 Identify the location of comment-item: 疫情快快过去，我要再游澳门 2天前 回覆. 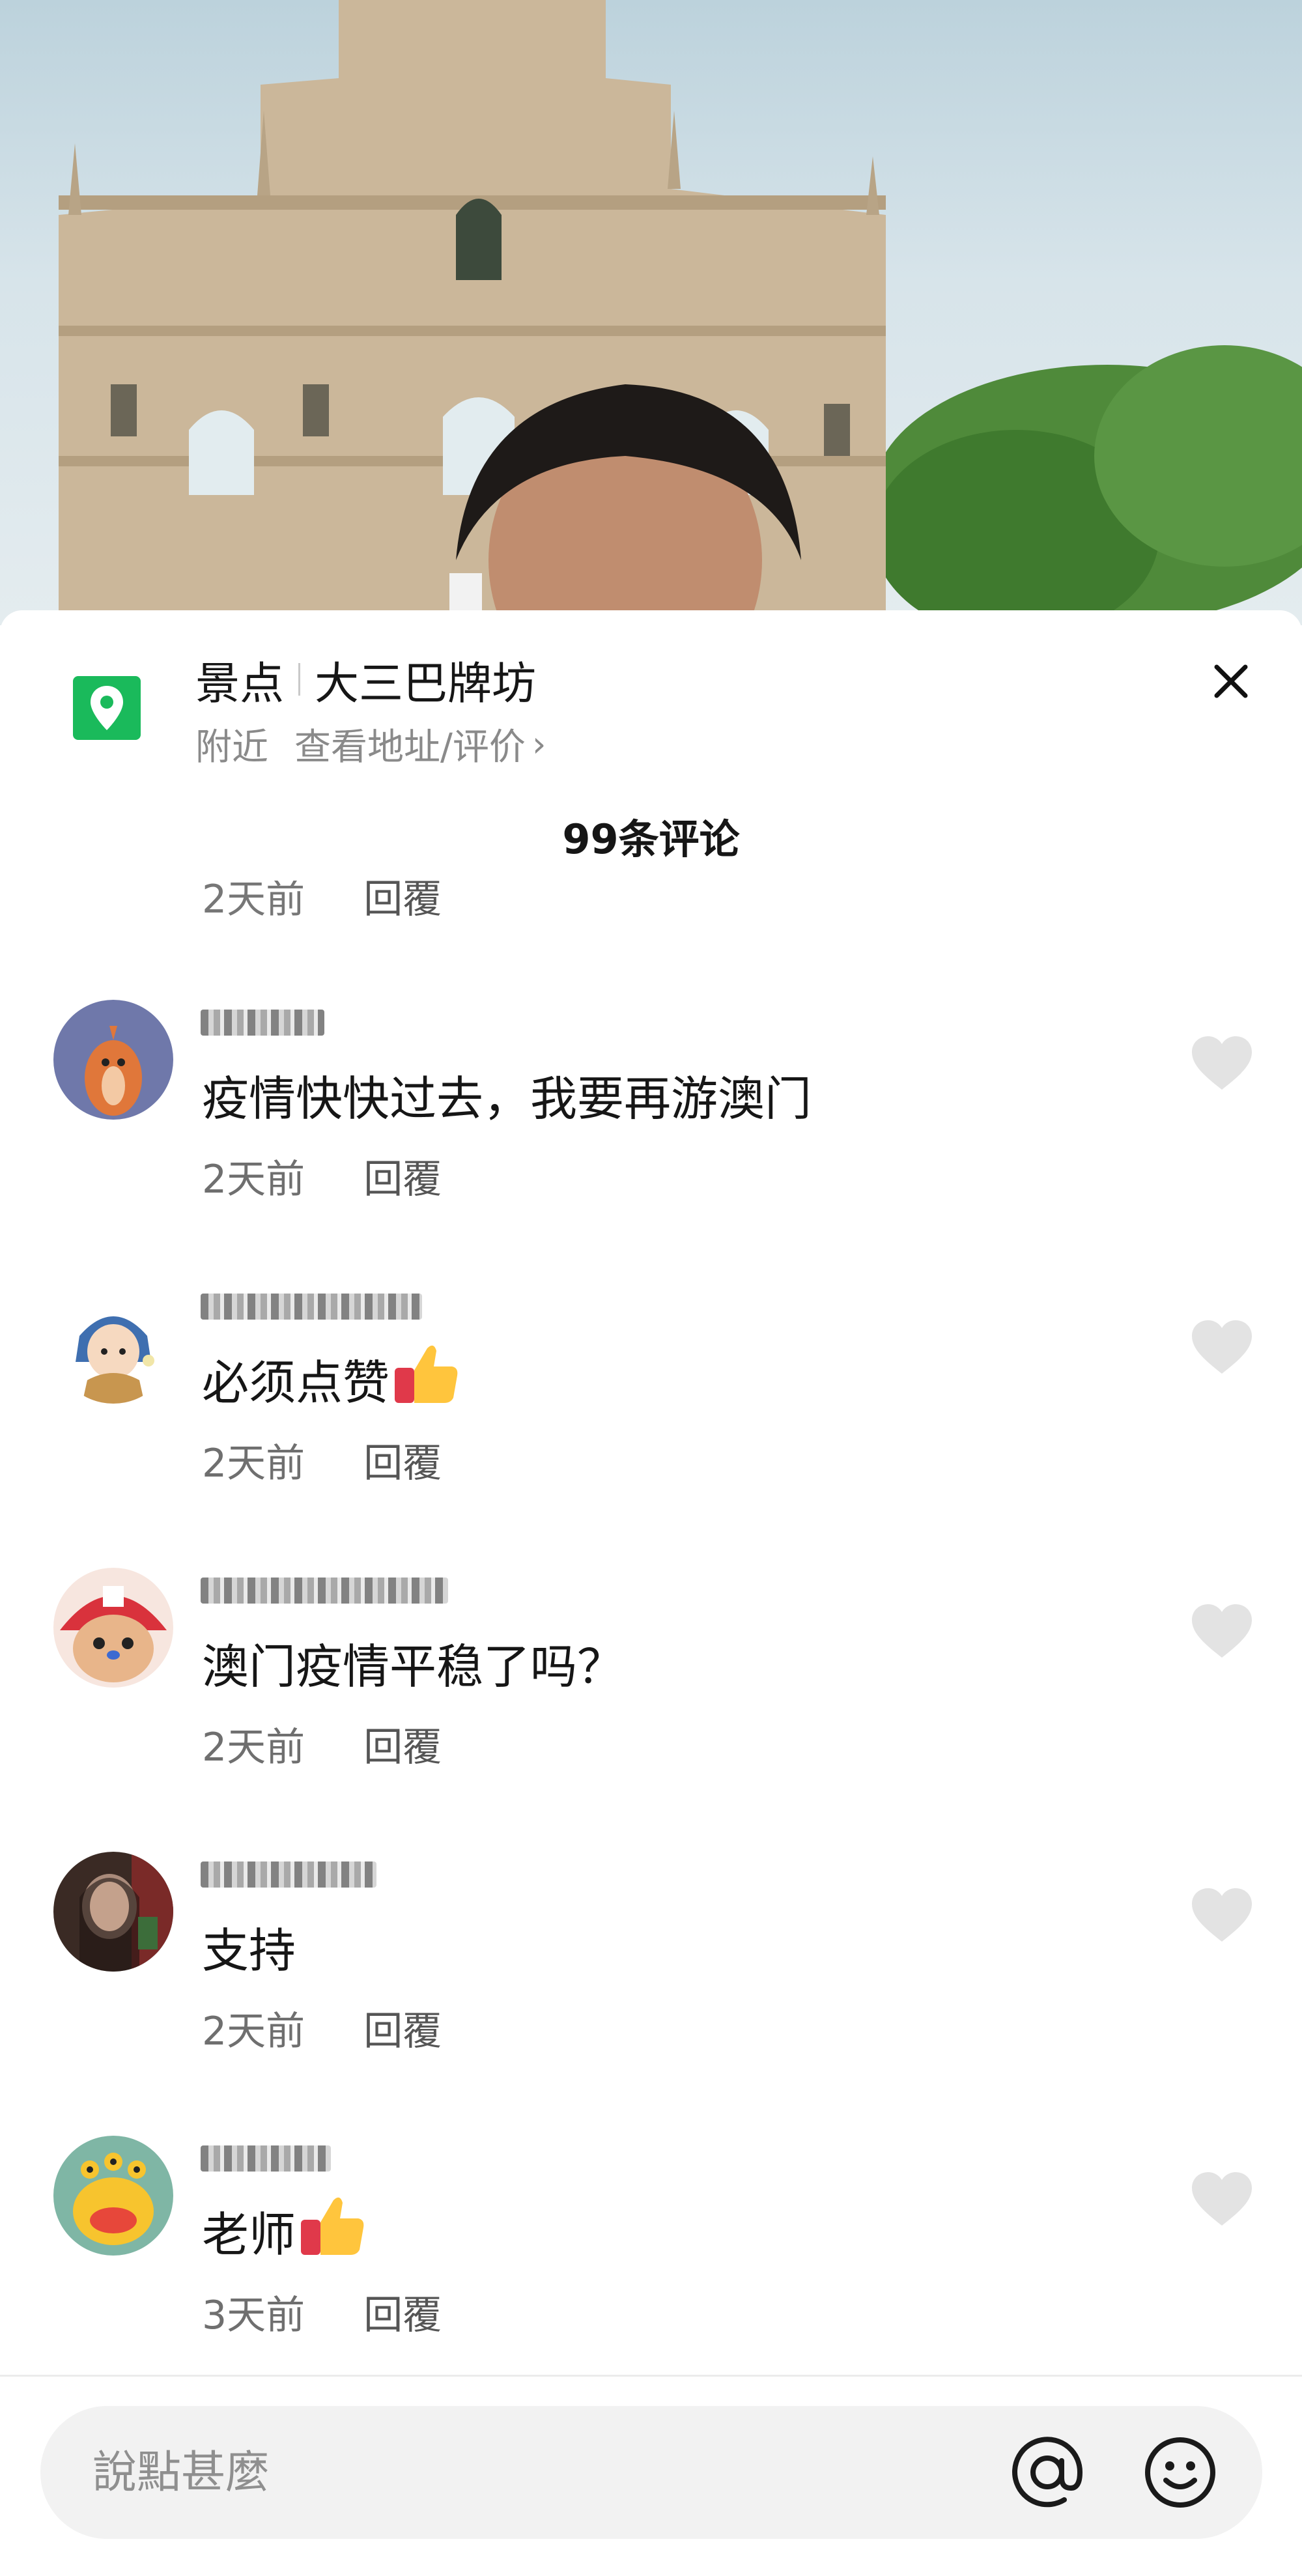
(651, 1041).